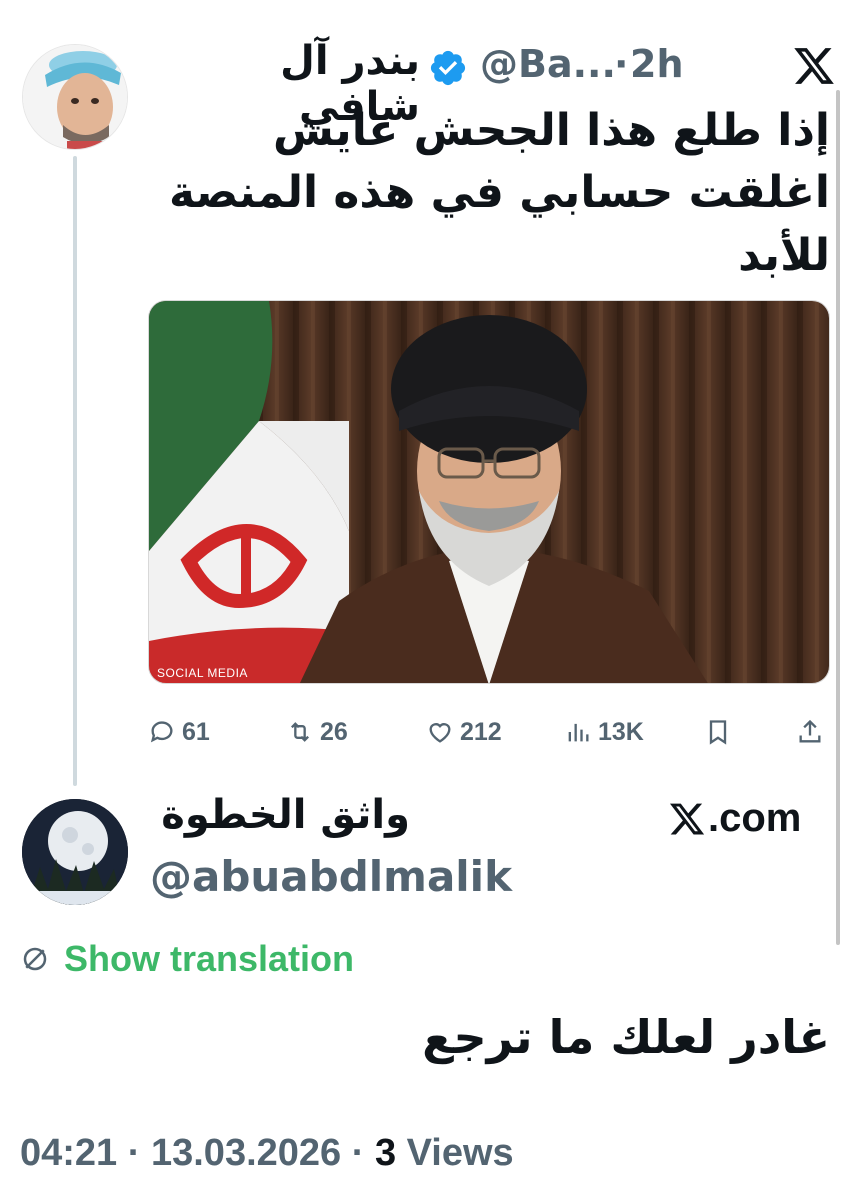 The width and height of the screenshot is (850, 1200). What do you see at coordinates (440, 733) in the screenshot?
I see `like-icon` at bounding box center [440, 733].